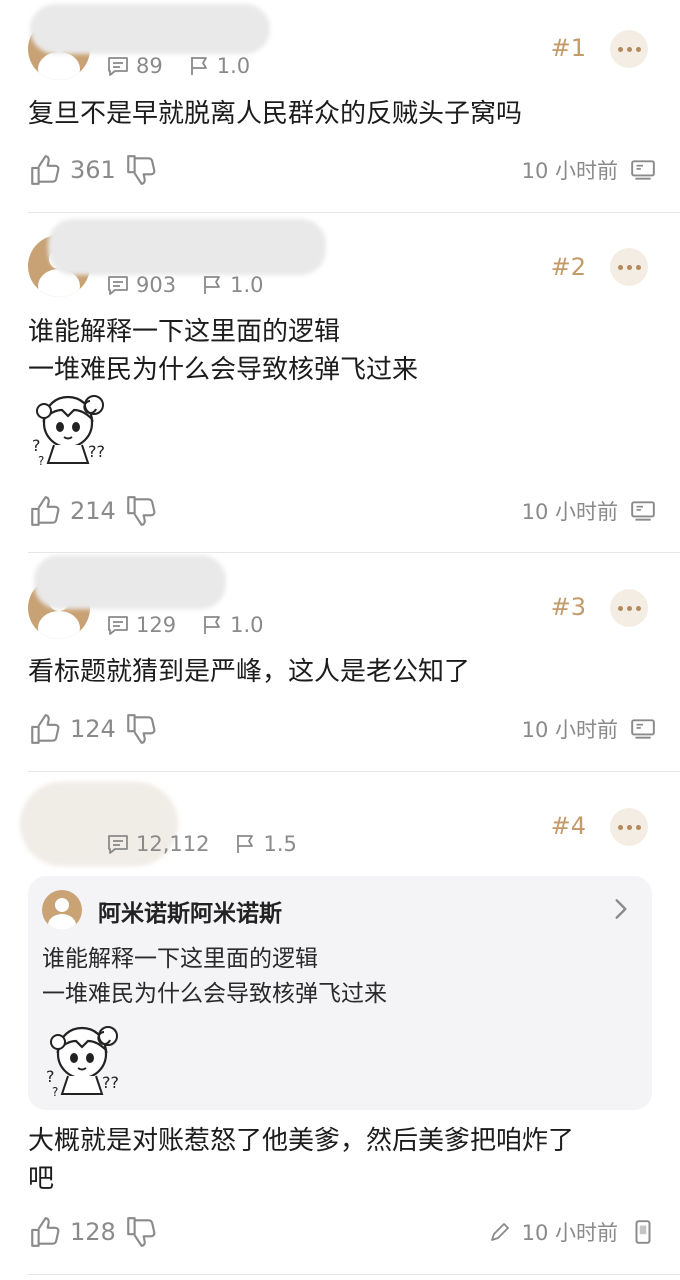  What do you see at coordinates (156, 285) in the screenshot?
I see `reply-count: 903` at bounding box center [156, 285].